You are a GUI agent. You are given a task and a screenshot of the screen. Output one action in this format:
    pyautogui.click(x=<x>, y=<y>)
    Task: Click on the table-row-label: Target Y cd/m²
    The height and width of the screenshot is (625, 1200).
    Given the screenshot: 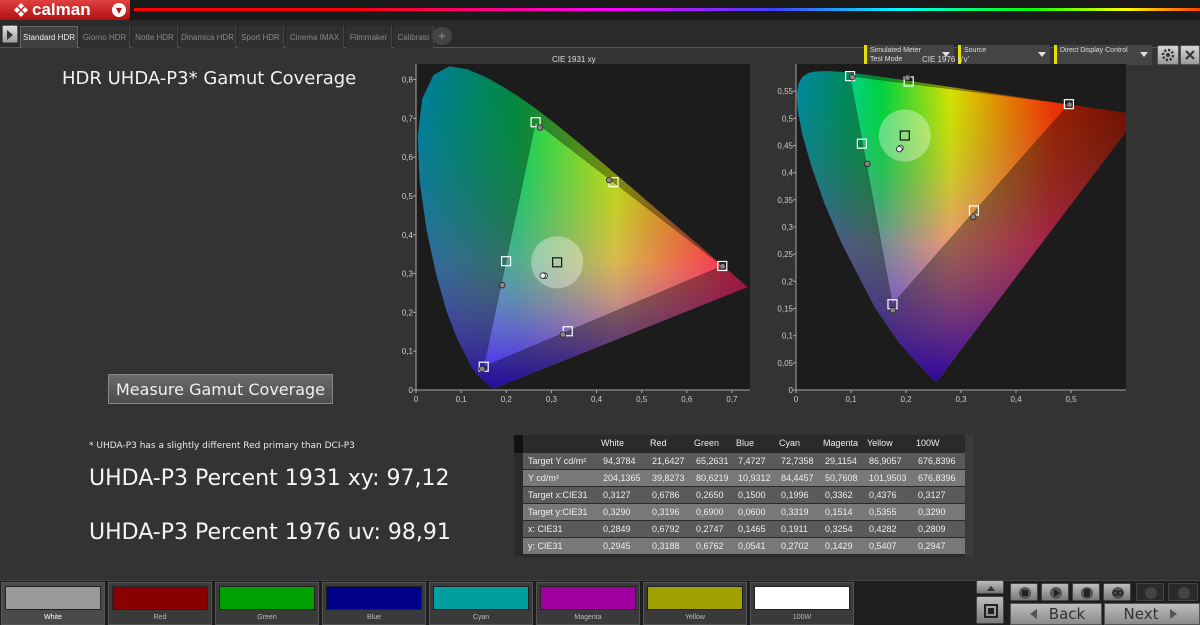 What is the action you would take?
    pyautogui.click(x=557, y=461)
    